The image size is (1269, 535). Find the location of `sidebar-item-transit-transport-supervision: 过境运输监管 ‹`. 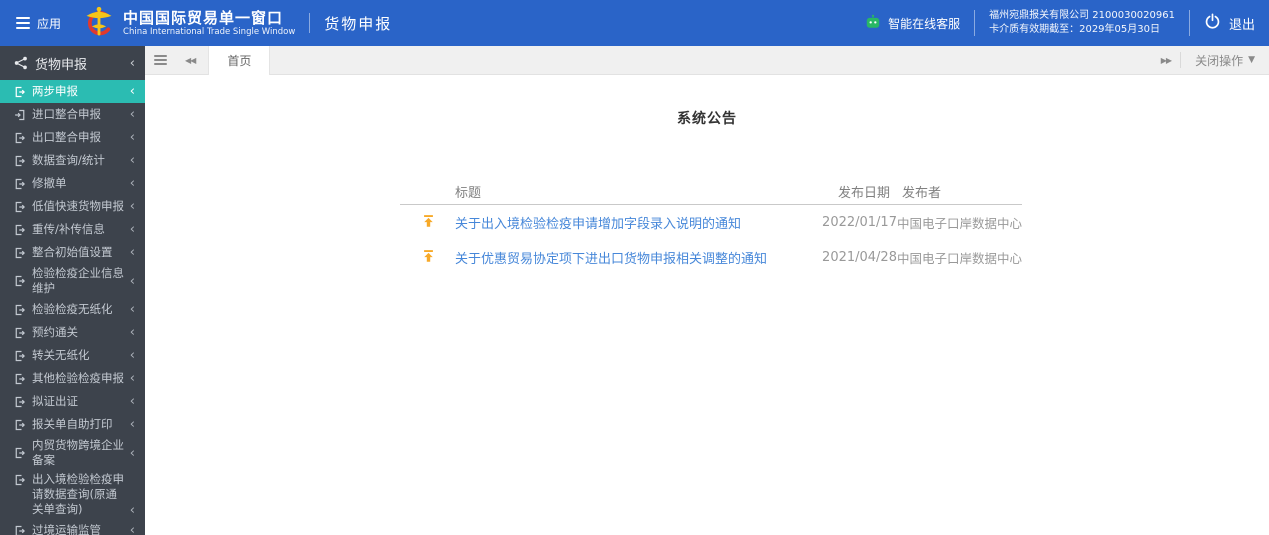

sidebar-item-transit-transport-supervision: 过境运输监管 ‹ is located at coordinates (72, 527).